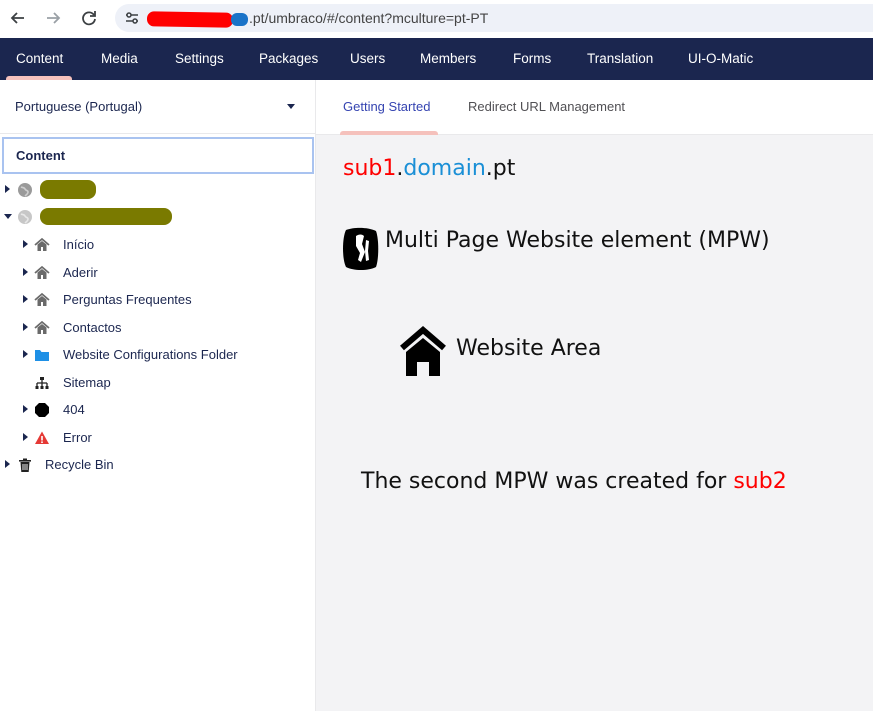 The image size is (873, 711). What do you see at coordinates (423, 352) in the screenshot?
I see `website-area-home-icon` at bounding box center [423, 352].